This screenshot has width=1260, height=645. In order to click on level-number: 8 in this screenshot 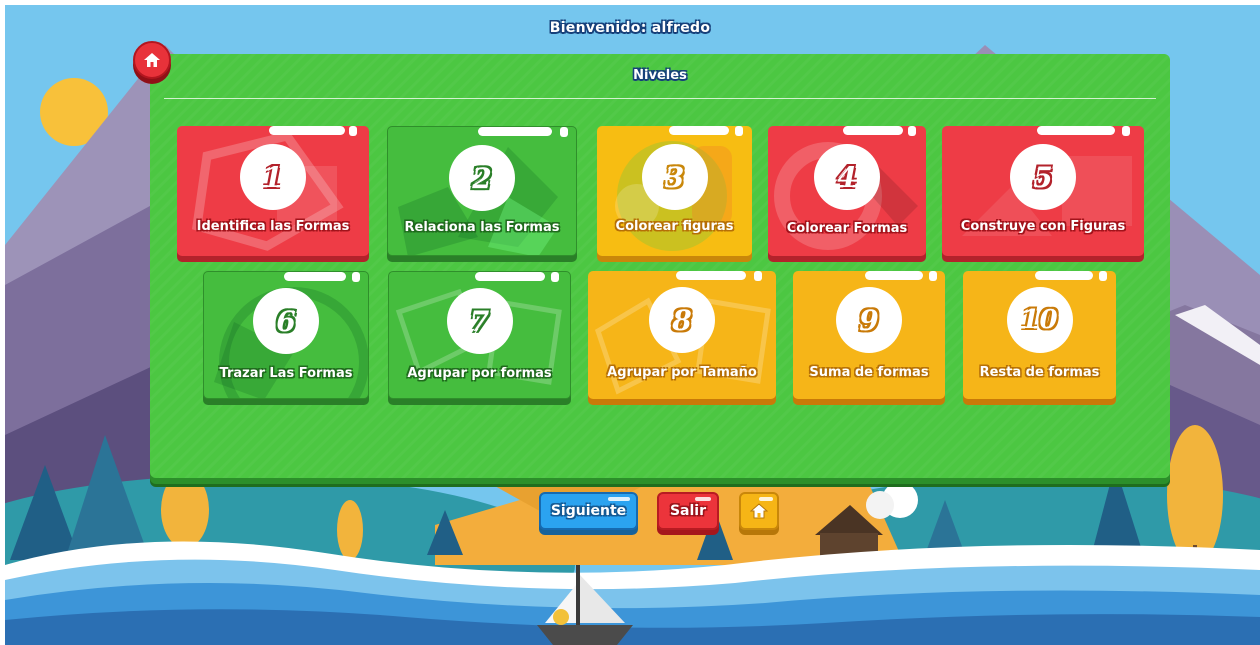, I will do `click(682, 320)`.